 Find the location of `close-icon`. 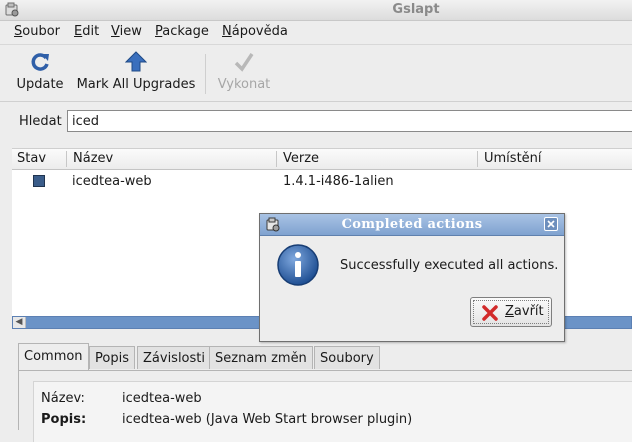

close-icon is located at coordinates (551, 224).